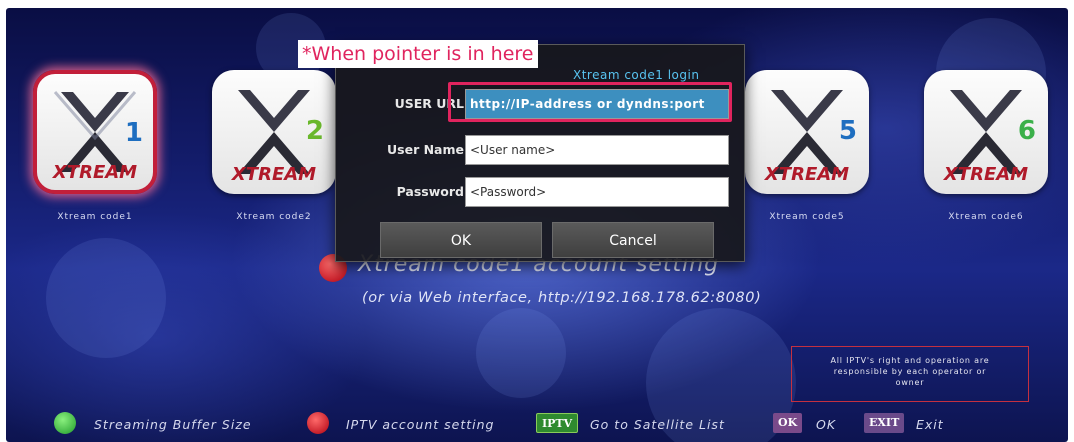  I want to click on xtream-code6-tile: 6 XTREAM, so click(986, 132).